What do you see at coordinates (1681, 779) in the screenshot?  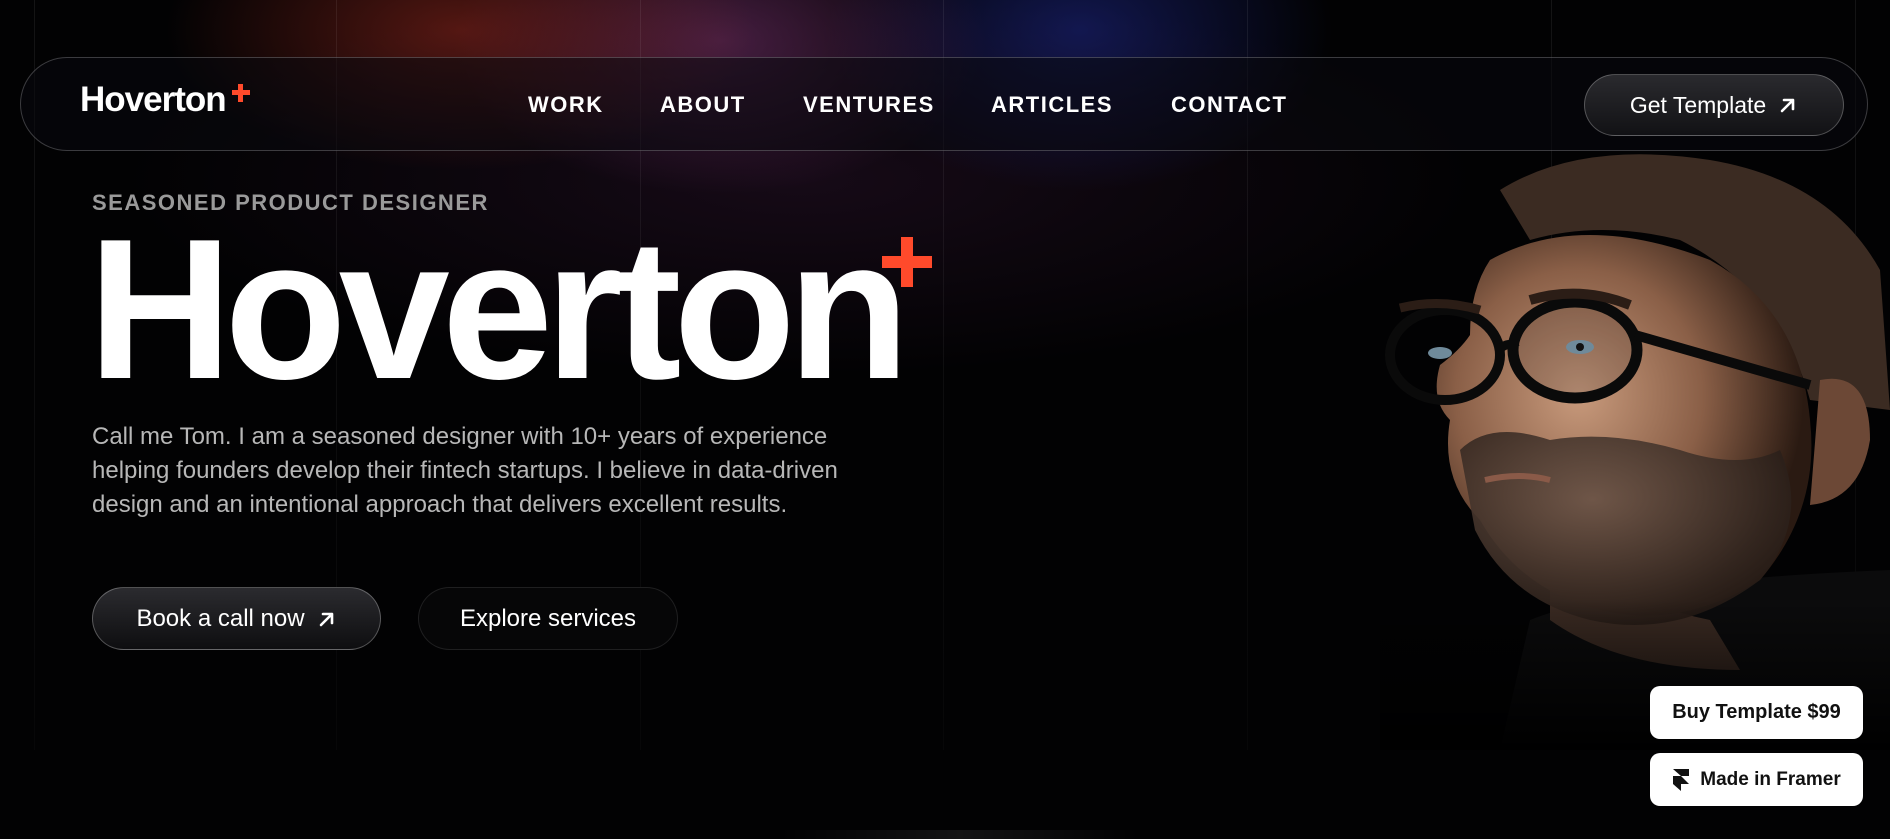 I see `framer-logo-icon` at bounding box center [1681, 779].